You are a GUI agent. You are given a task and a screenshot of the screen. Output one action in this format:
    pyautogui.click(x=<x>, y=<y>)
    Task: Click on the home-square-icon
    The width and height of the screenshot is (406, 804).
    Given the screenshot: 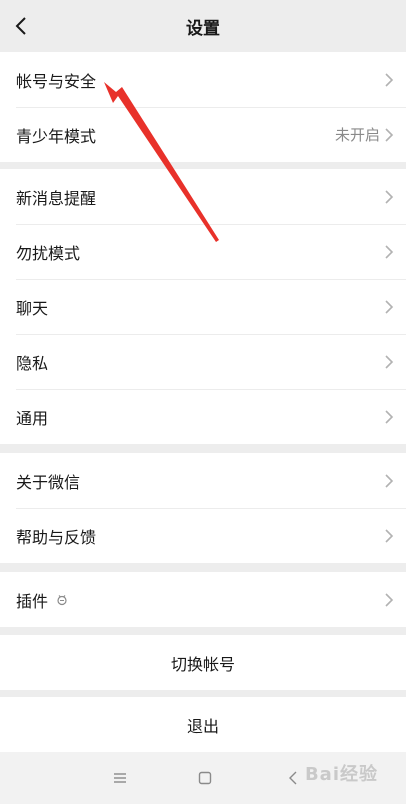 What is the action you would take?
    pyautogui.click(x=205, y=778)
    